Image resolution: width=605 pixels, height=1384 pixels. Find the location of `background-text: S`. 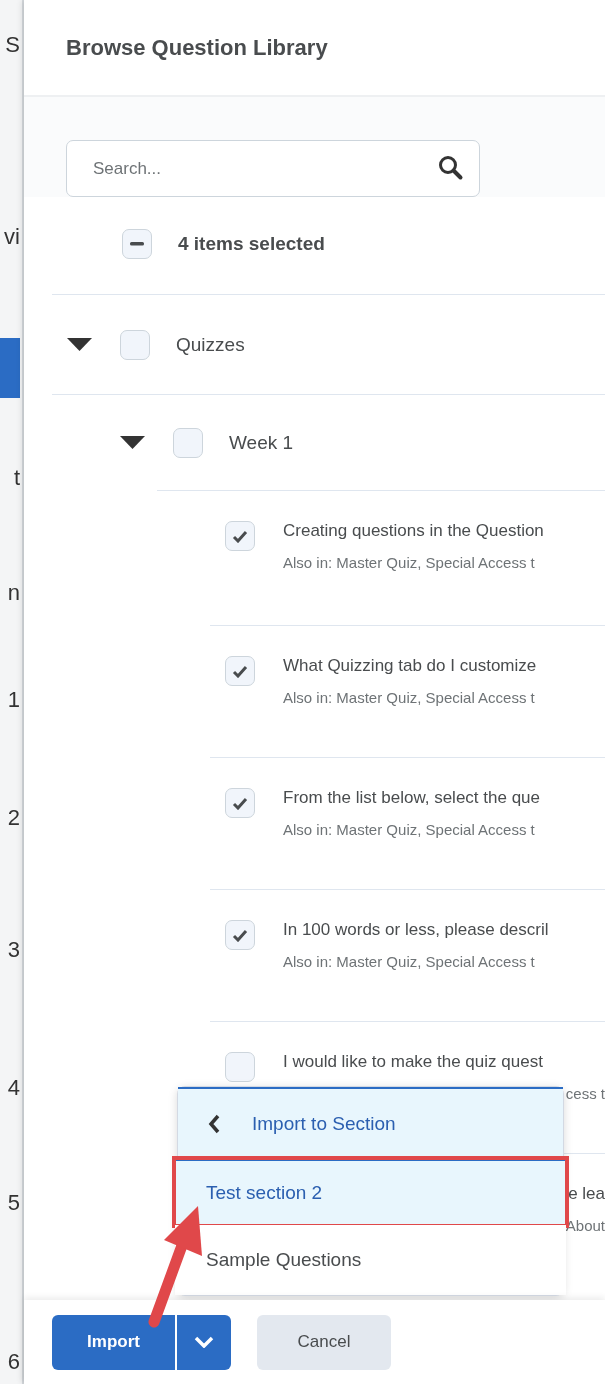

background-text: S is located at coordinates (12, 45).